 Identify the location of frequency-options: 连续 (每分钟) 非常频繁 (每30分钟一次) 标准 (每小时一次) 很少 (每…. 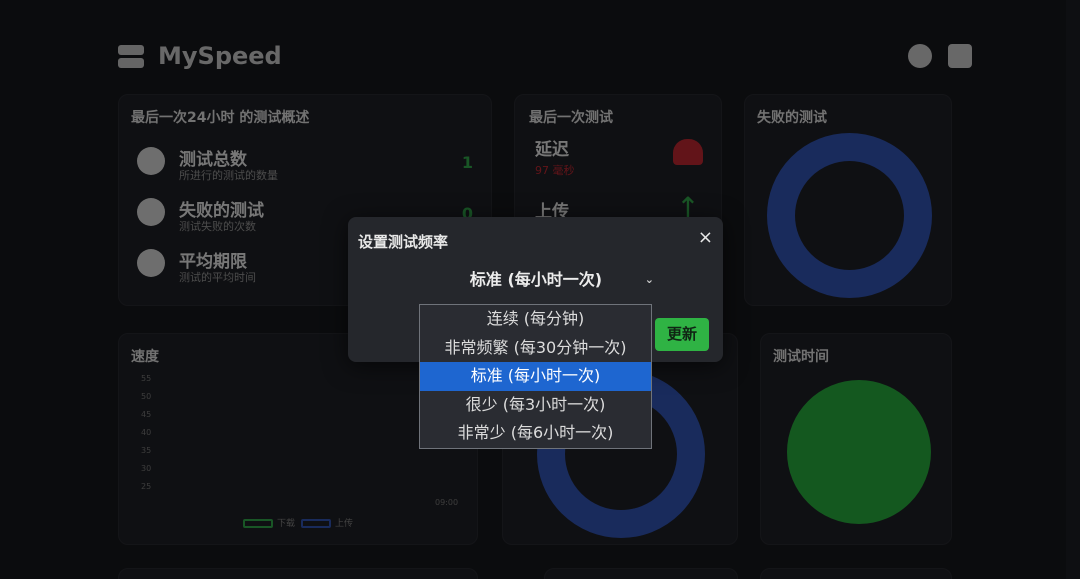
(535, 376).